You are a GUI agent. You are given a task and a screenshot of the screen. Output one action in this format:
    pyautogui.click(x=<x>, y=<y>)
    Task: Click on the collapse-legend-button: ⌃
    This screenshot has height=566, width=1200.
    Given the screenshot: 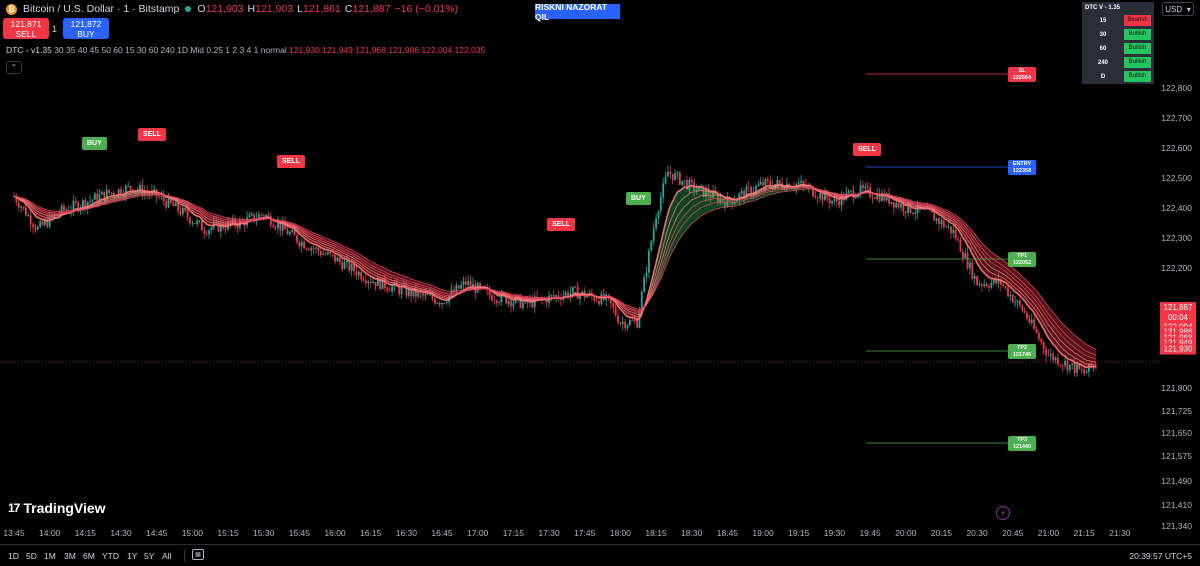 What is the action you would take?
    pyautogui.click(x=14, y=67)
    